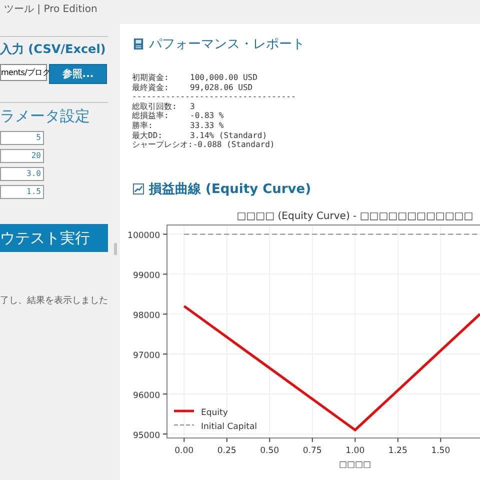  What do you see at coordinates (146, 395) in the screenshot?
I see `y-tick-label: 96000` at bounding box center [146, 395].